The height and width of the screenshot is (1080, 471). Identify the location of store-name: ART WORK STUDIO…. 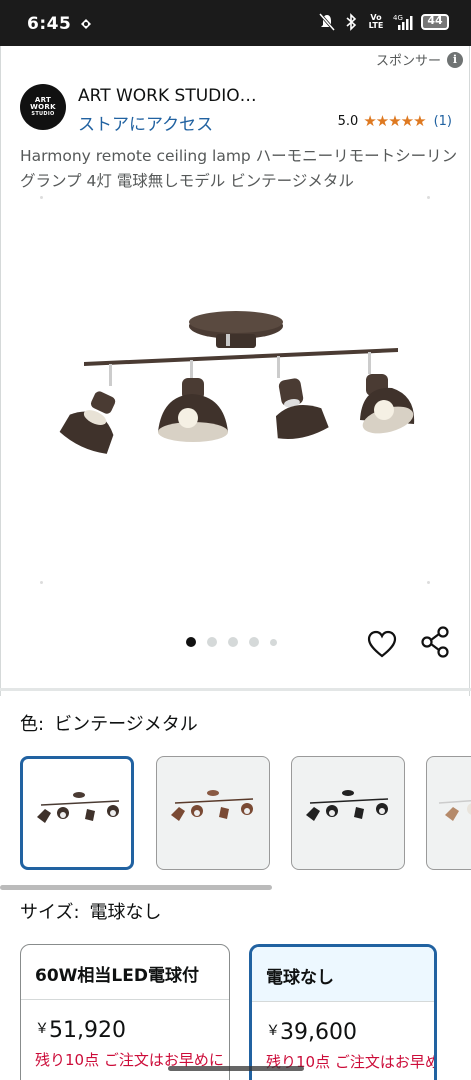
(167, 96).